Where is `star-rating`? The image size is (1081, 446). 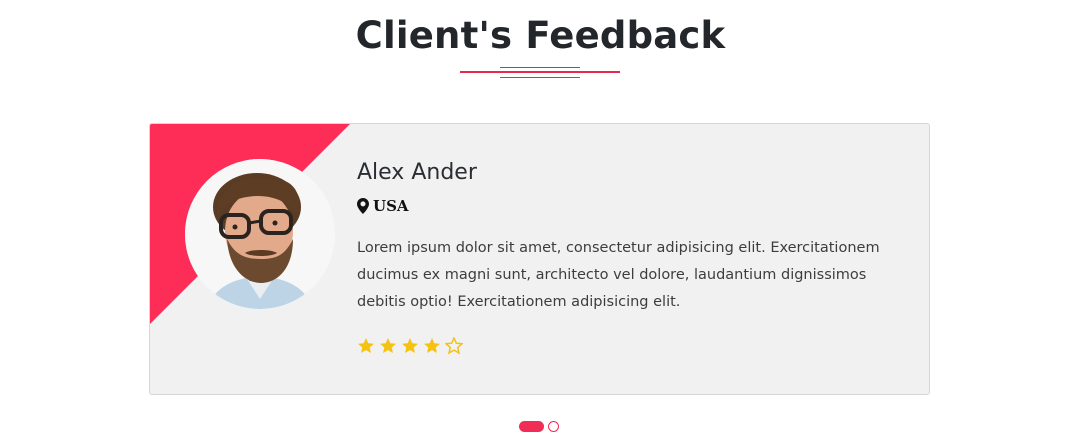 star-rating is located at coordinates (412, 346).